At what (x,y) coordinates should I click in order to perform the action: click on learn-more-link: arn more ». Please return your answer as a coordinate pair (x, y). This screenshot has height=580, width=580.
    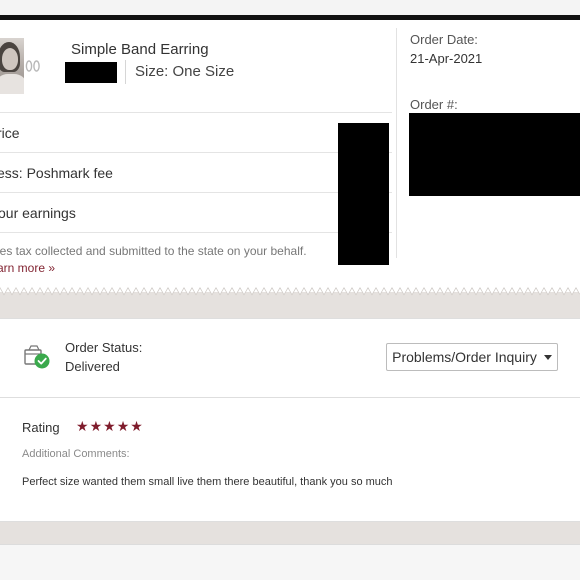
    Looking at the image, I should click on (27, 268).